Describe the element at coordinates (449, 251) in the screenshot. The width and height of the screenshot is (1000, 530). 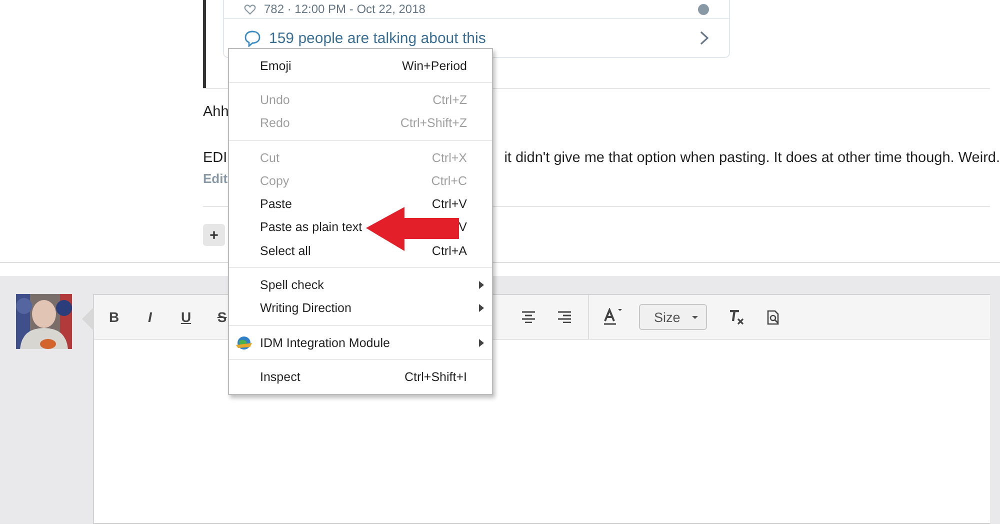
I see `shortcut-text: Ctrl+A` at that location.